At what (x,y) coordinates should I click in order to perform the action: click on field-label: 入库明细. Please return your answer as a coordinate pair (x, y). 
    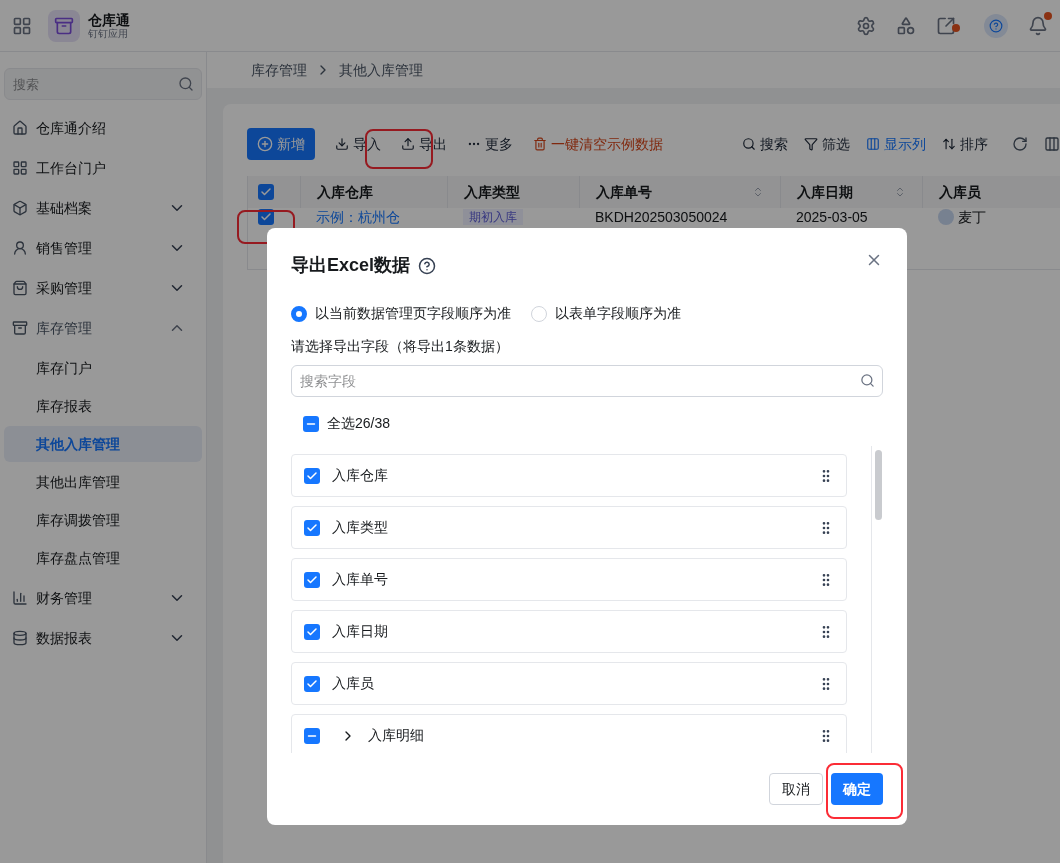
    Looking at the image, I should click on (396, 735).